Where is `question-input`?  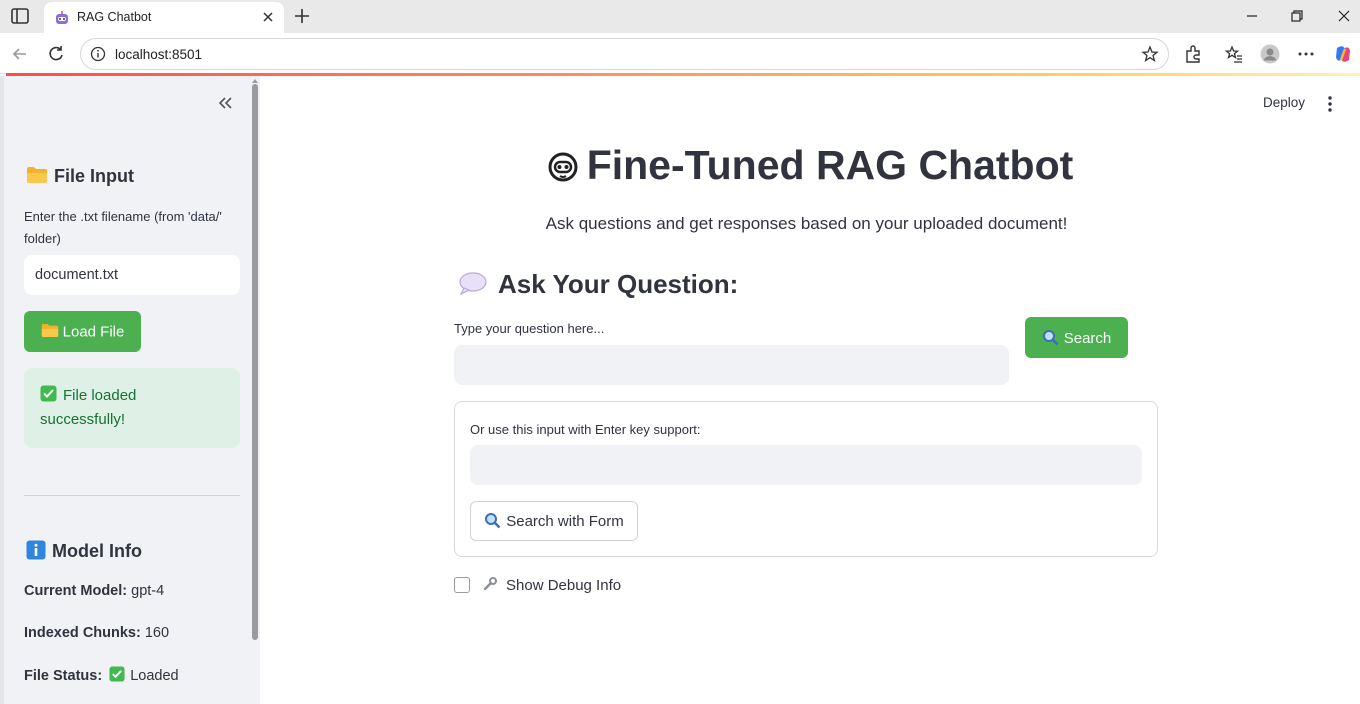
question-input is located at coordinates (731, 365).